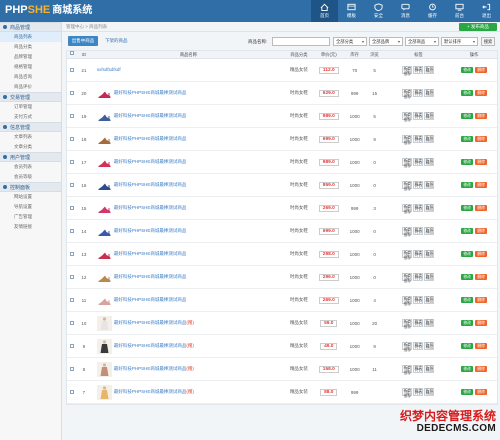 Image resolution: width=500 pixels, height=440 pixels. What do you see at coordinates (328, 231) in the screenshot?
I see `product-price-field: 699.0` at bounding box center [328, 231].